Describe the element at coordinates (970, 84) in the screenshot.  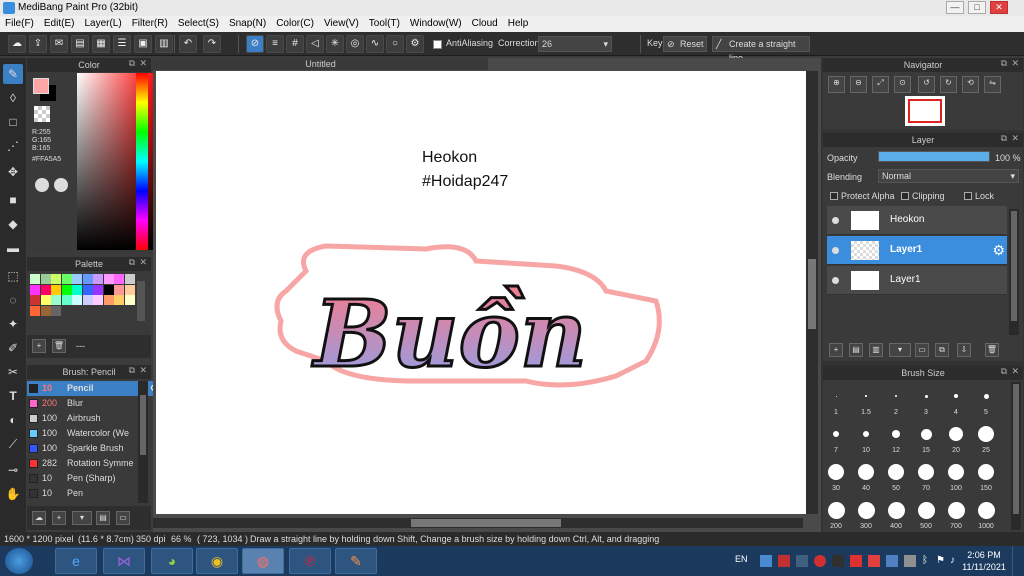
I see `reset-rotation-icon: ⟲` at that location.